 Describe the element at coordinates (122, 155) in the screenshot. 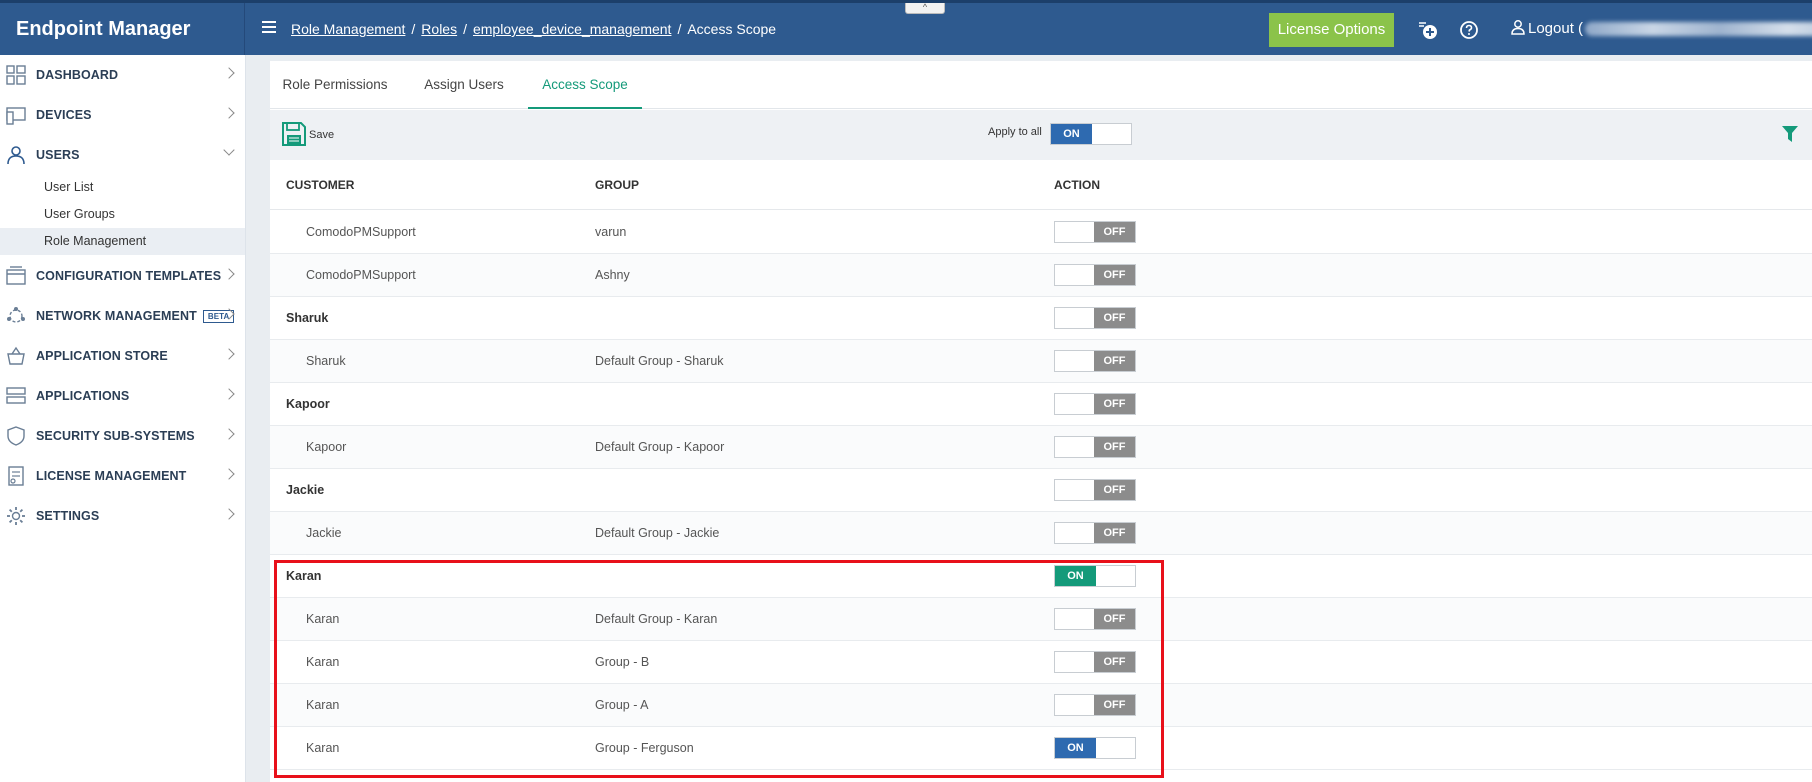

I see `sidebar-item-users: USERS` at that location.